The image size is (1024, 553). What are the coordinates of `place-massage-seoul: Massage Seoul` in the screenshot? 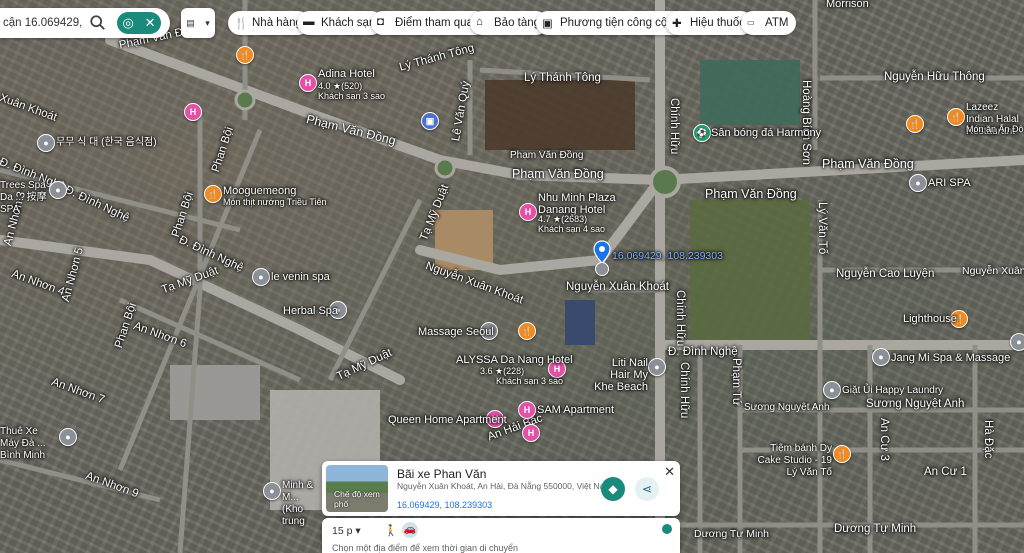 It's located at (456, 332).